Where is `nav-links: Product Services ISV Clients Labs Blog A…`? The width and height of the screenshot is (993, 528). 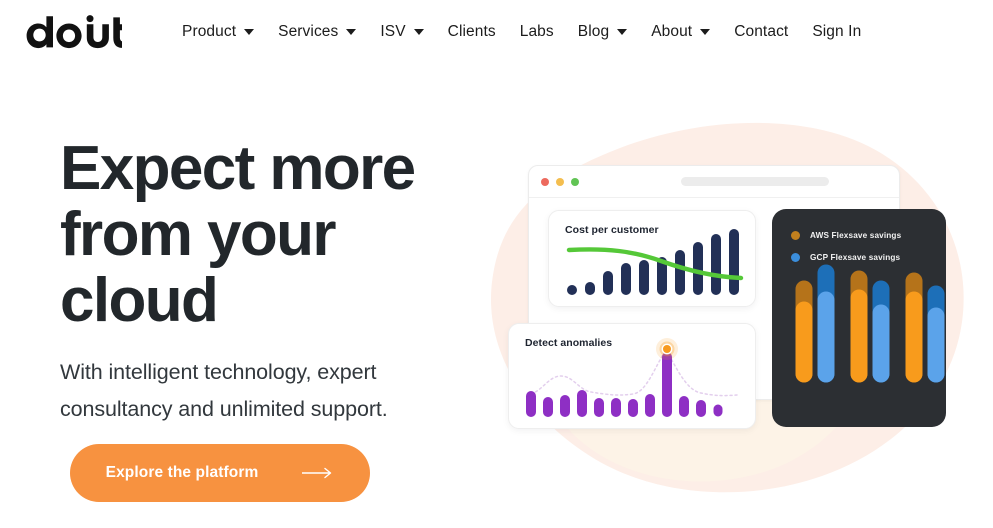
nav-links: Product Services ISV Clients Labs Blog A… is located at coordinates (521, 32).